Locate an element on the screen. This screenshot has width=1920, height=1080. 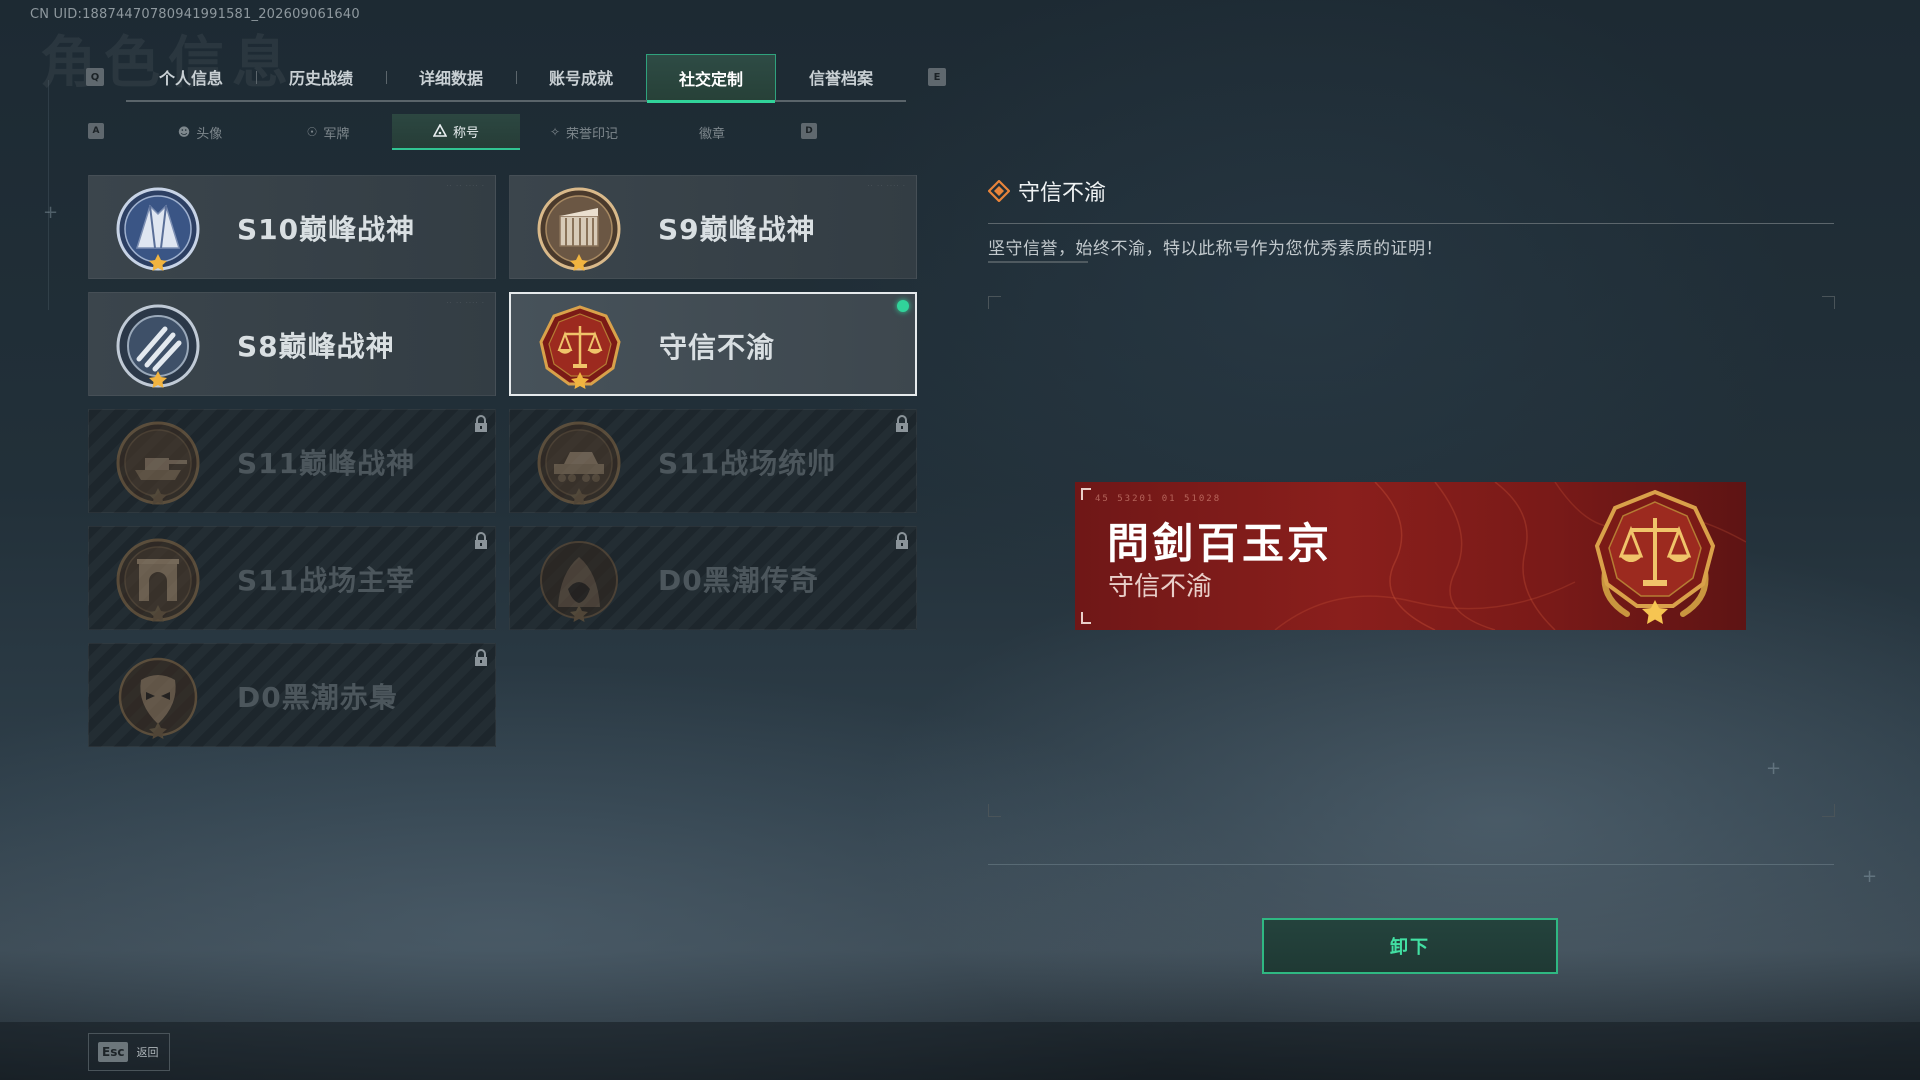
prev-tab-key-hint: Q is located at coordinates (95, 77).